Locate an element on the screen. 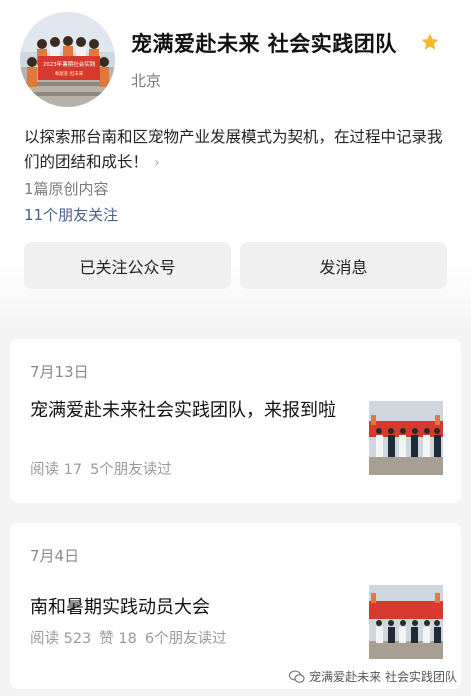 Image resolution: width=471 pixels, height=696 pixels. description-text: 以探索邢台南和区宠物产业发展模式为契机，在过程中记录我们的团结和成长！ is located at coordinates (233, 149).